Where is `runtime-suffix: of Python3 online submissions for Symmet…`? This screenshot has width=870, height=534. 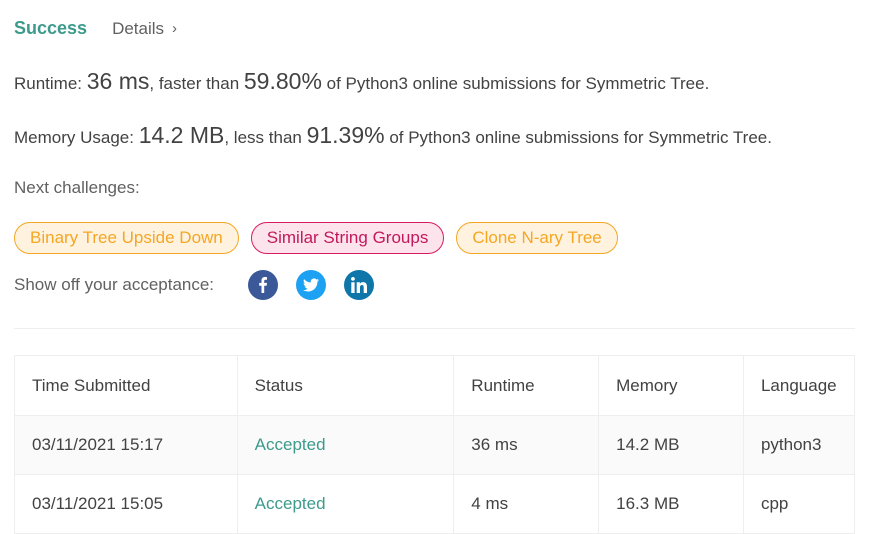 runtime-suffix: of Python3 online submissions for Symmet… is located at coordinates (515, 83).